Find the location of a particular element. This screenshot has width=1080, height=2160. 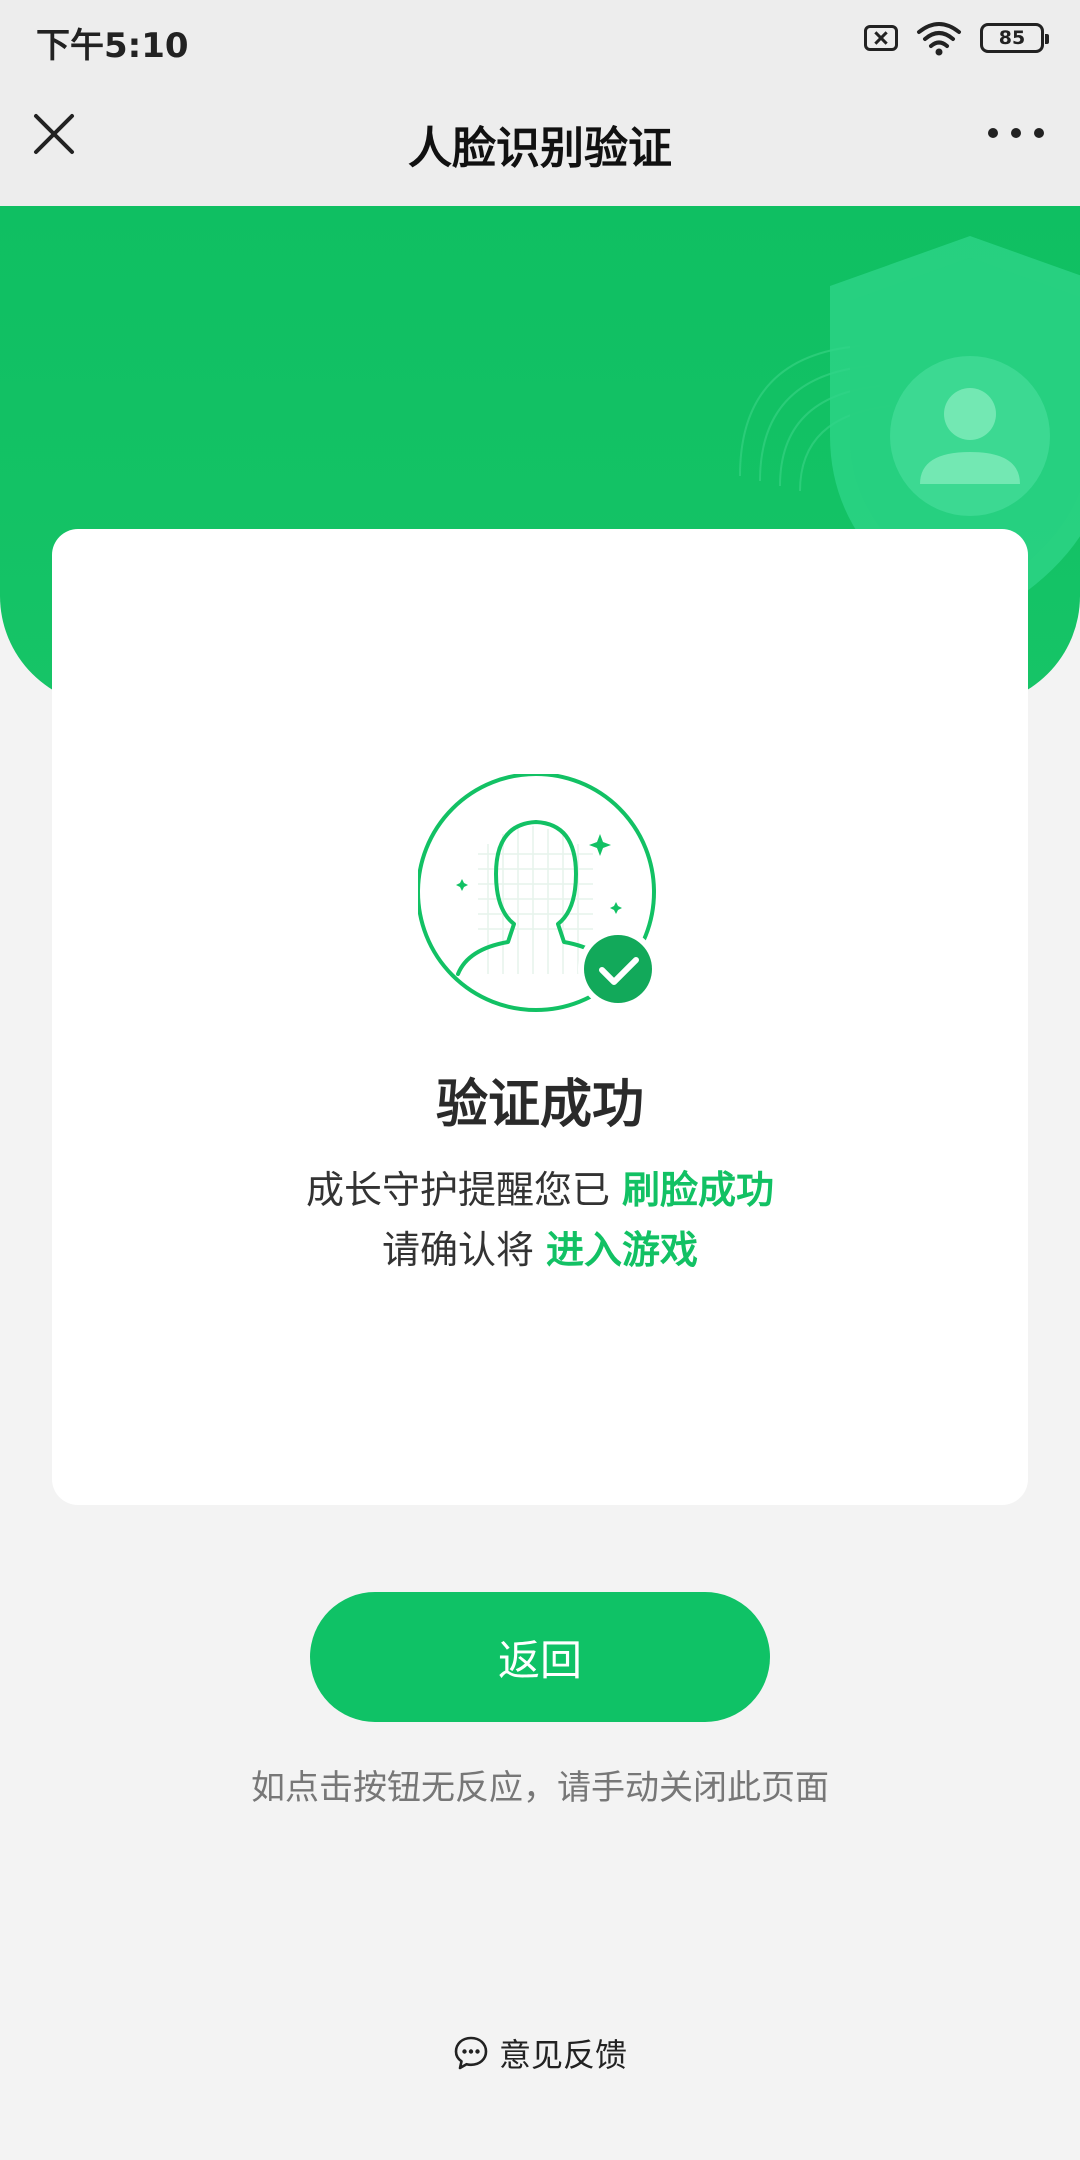

wifi-icon is located at coordinates (939, 39).